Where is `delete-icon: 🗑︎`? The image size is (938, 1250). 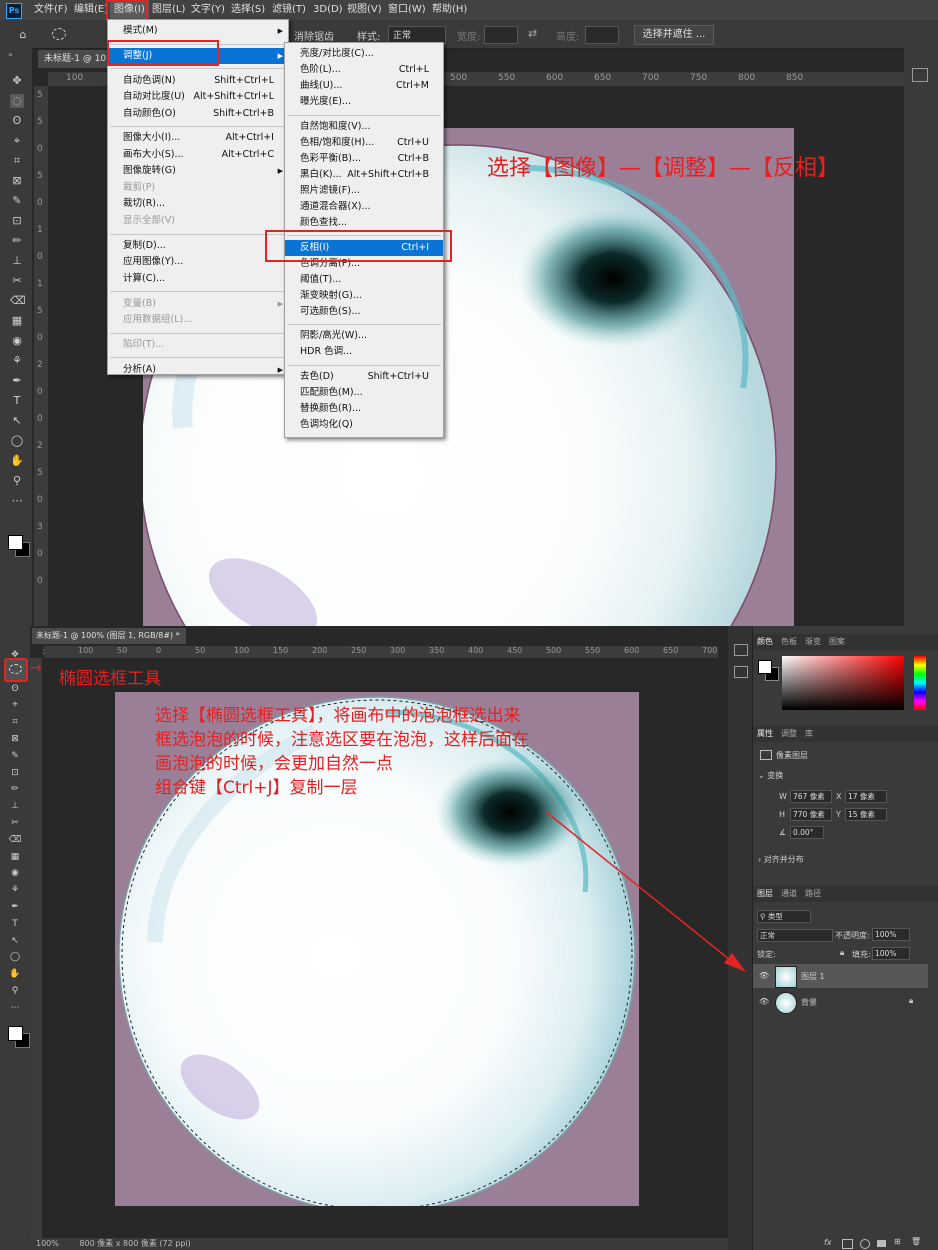 delete-icon: 🗑︎ is located at coordinates (916, 1241).